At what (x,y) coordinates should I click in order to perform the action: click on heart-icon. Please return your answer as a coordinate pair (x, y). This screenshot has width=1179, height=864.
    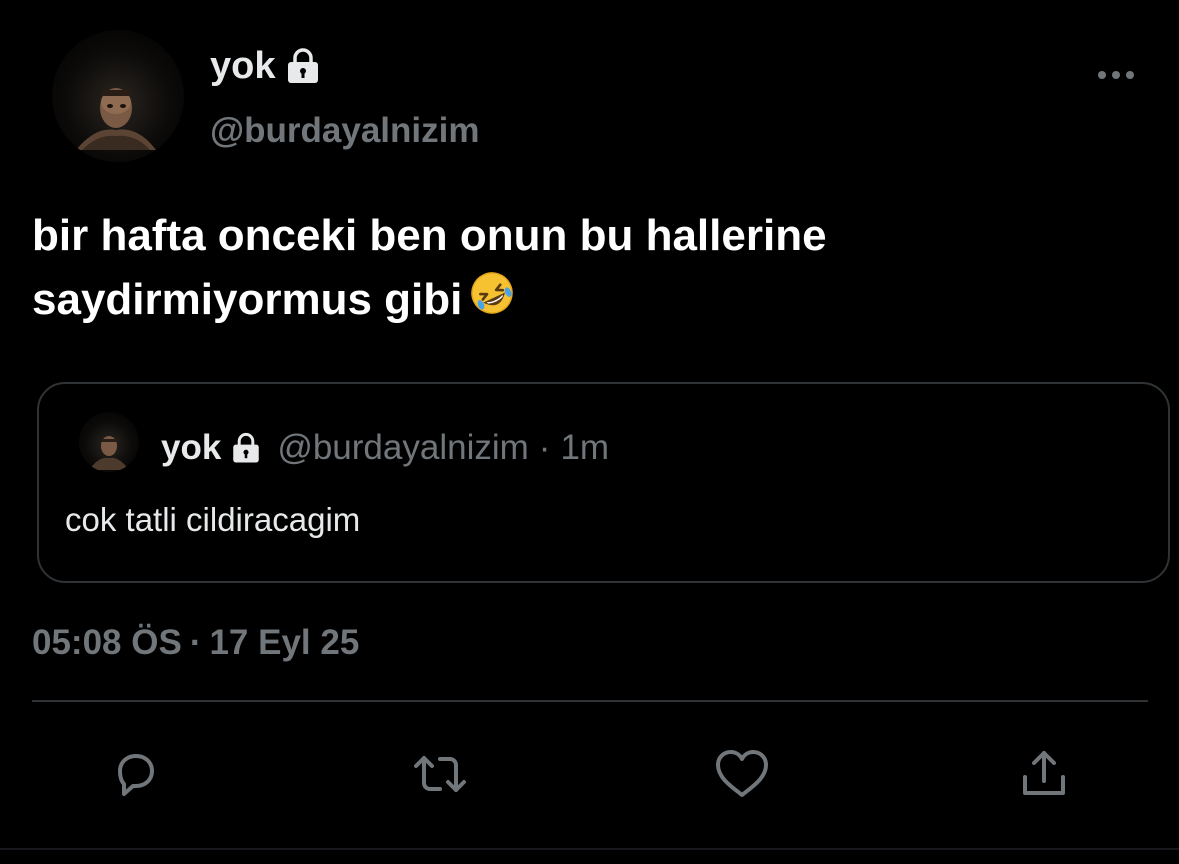
    Looking at the image, I should click on (742, 773).